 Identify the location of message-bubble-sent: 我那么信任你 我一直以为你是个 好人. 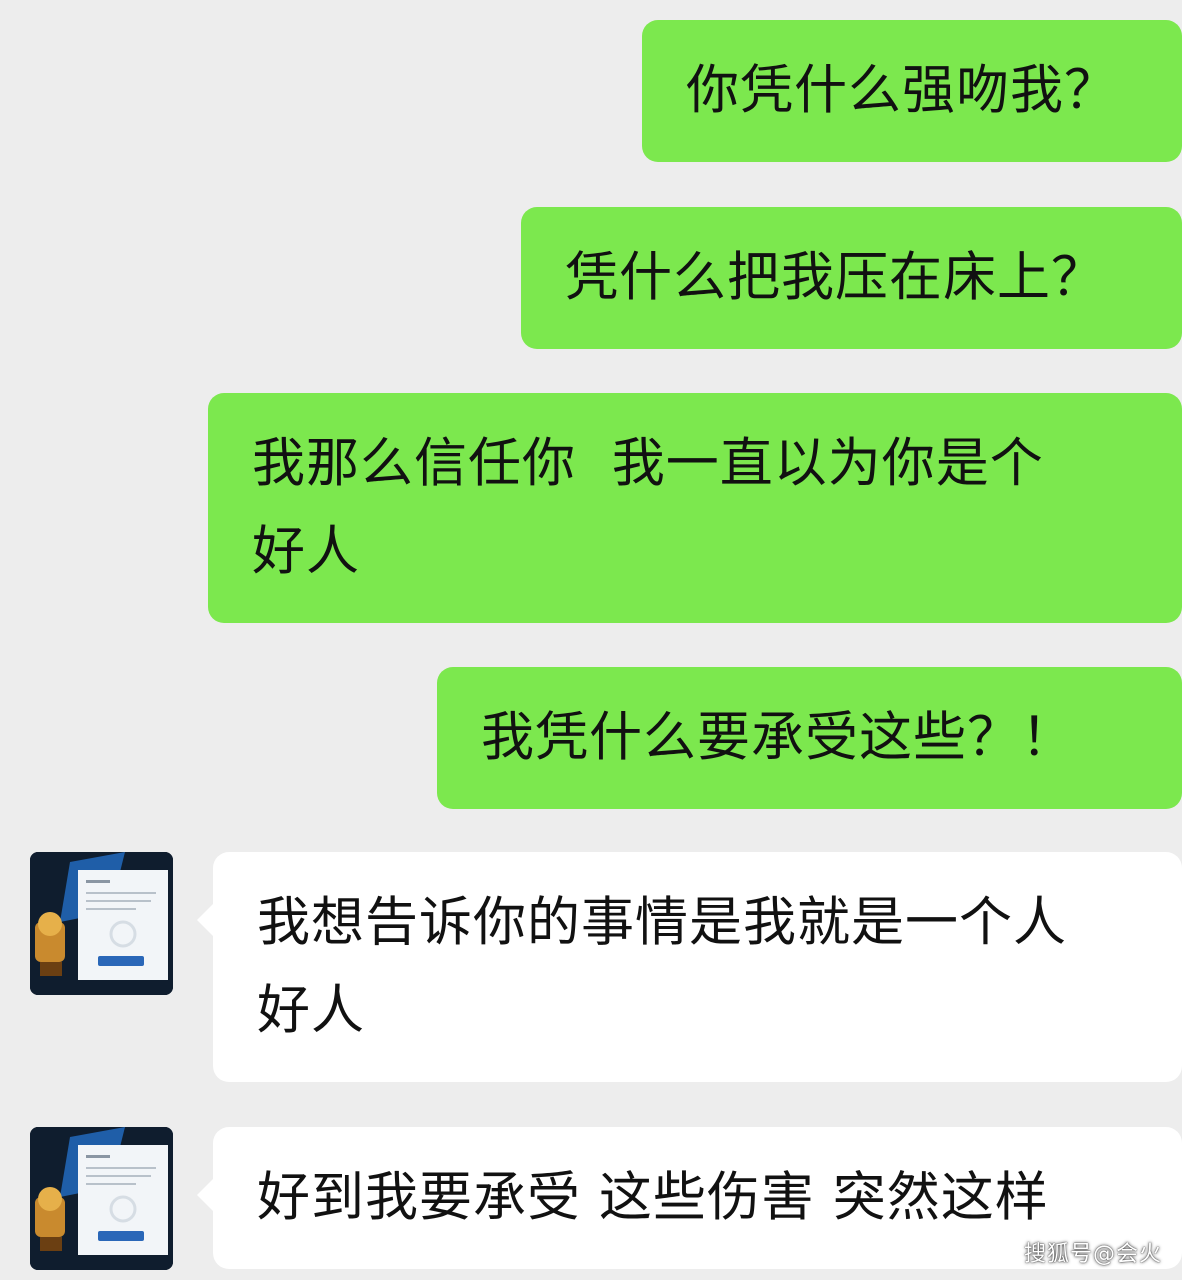
(695, 508).